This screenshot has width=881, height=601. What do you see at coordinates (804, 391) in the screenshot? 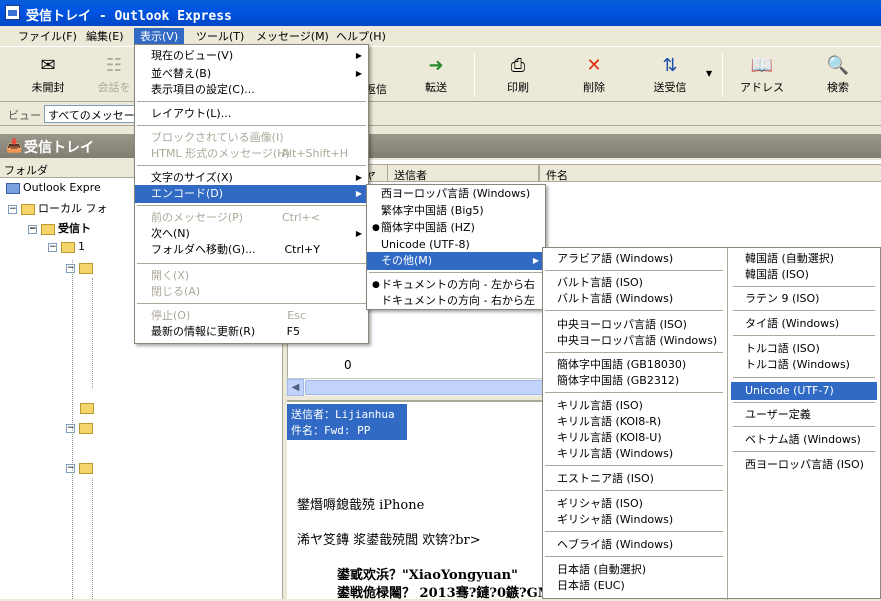
I see `encoding-utf7: Unicode (UTF-7)` at bounding box center [804, 391].